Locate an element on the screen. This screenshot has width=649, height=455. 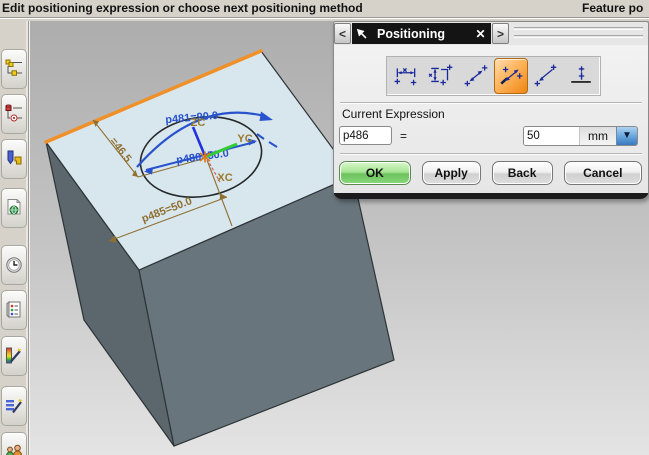
method-point-onto-line is located at coordinates (581, 76).